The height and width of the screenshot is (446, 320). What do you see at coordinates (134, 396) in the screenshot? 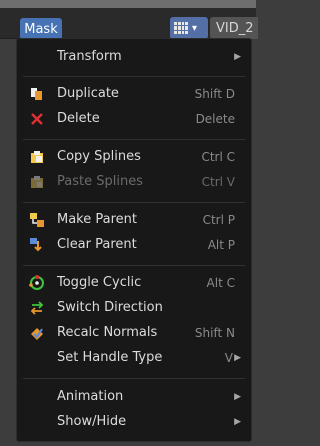
I see `menu-item-animation: Animation ▶` at bounding box center [134, 396].